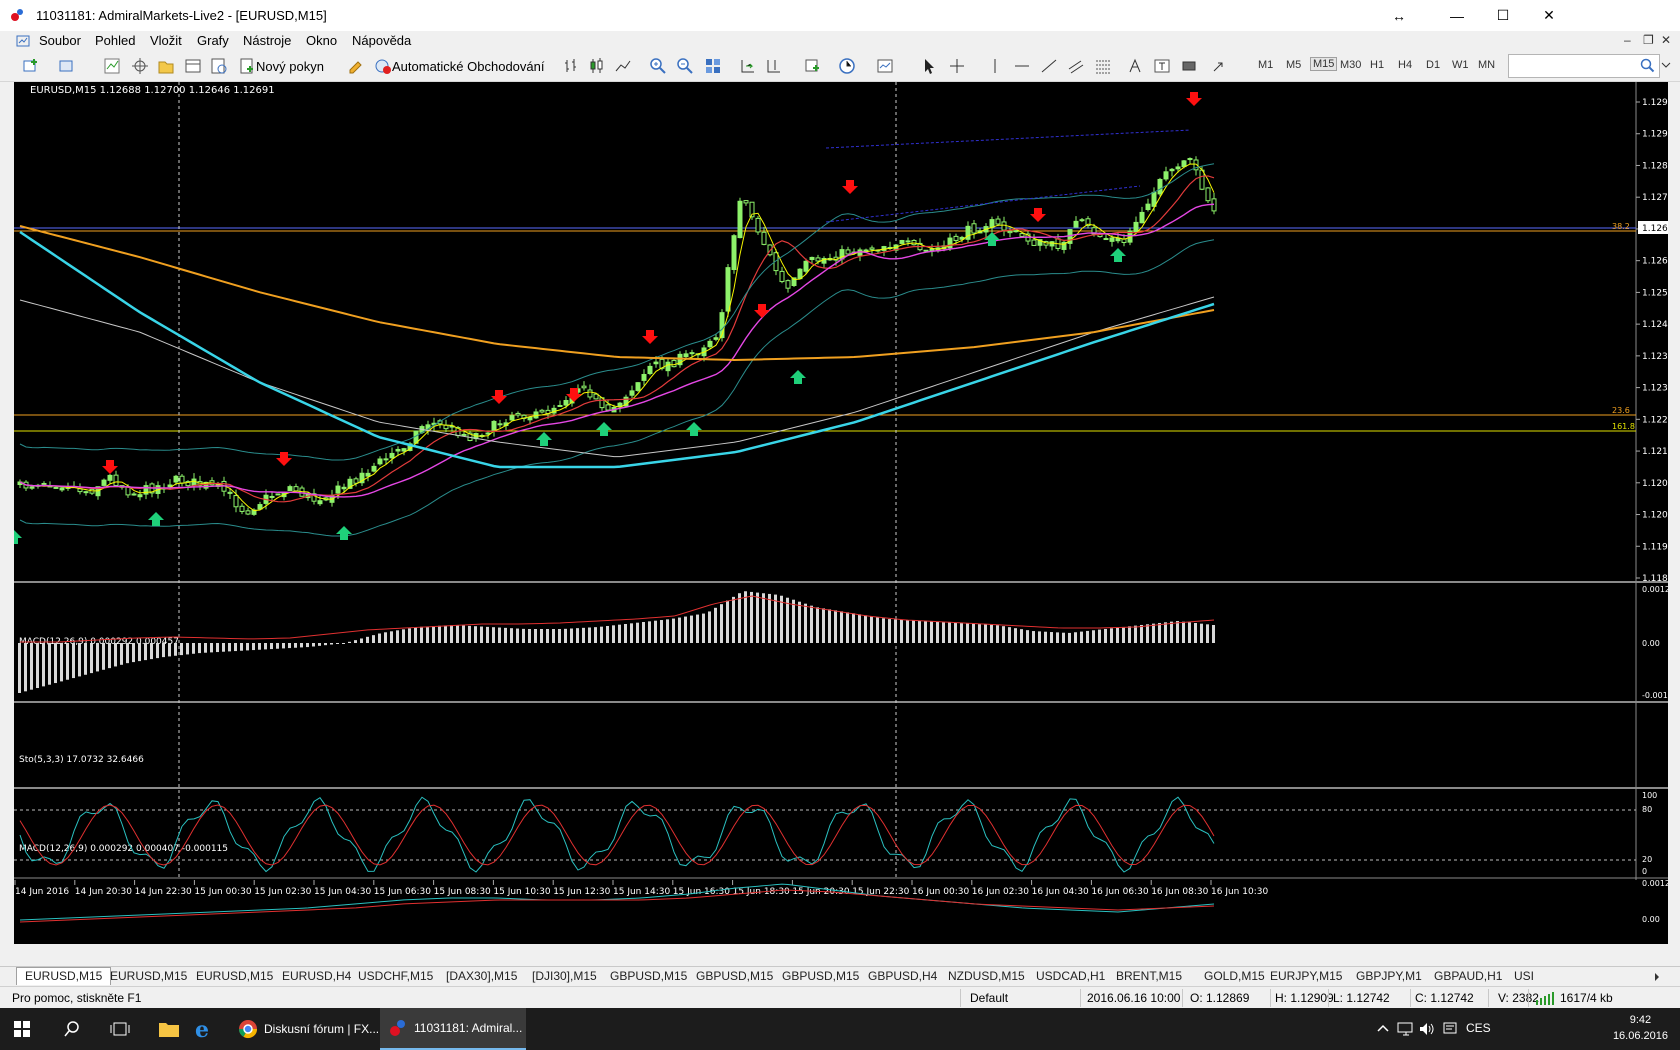  What do you see at coordinates (166, 66) in the screenshot?
I see `navigator-icon` at bounding box center [166, 66].